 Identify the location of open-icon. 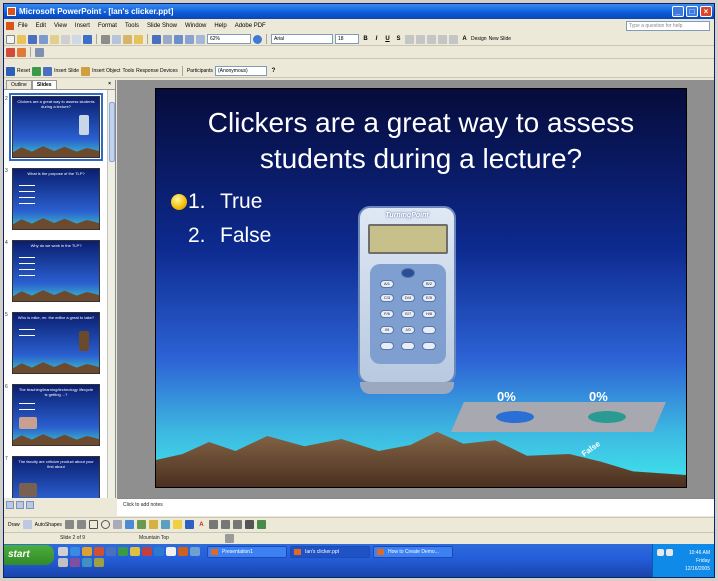
(21, 39).